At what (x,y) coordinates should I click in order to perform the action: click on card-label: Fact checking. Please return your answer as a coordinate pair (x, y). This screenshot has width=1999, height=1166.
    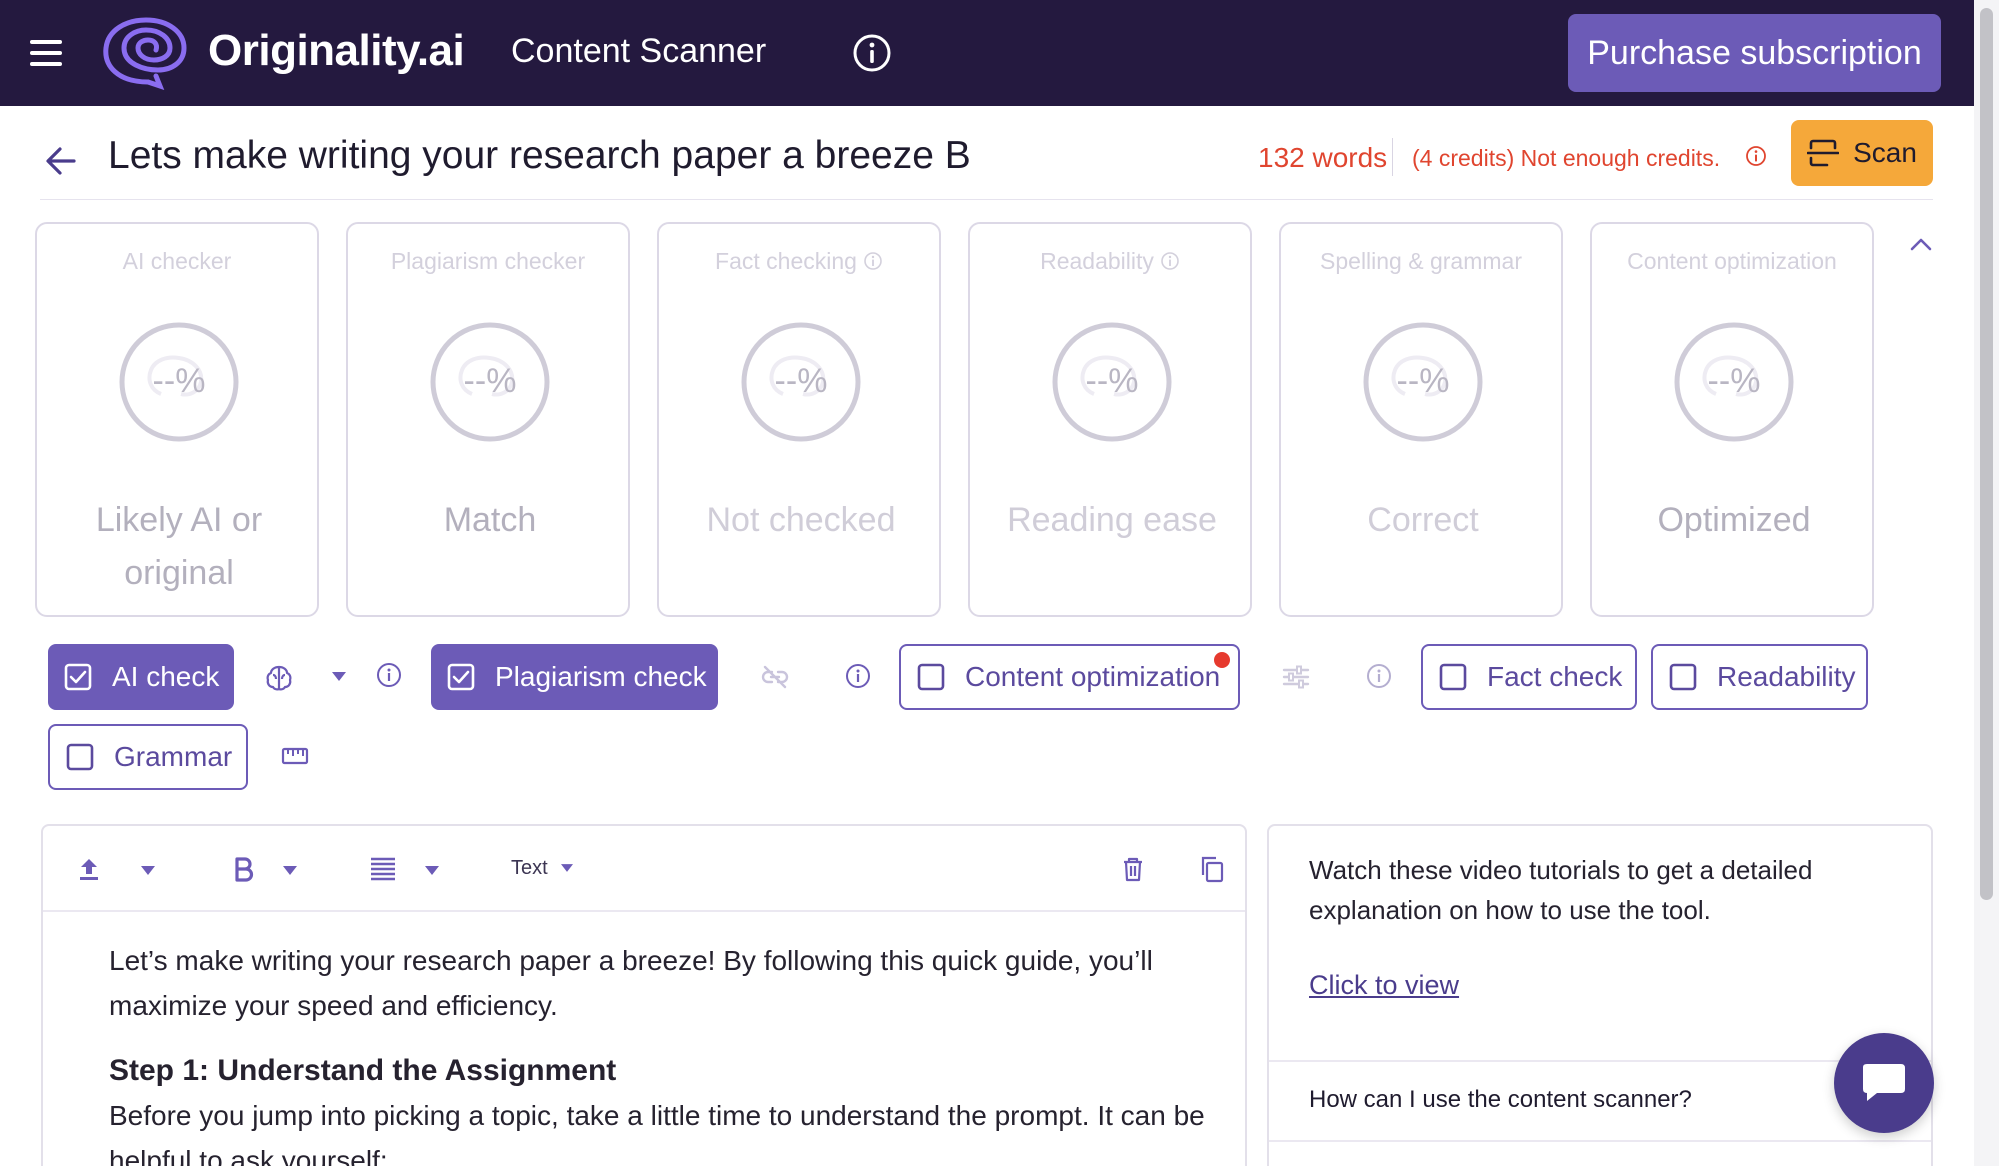
    Looking at the image, I should click on (799, 261).